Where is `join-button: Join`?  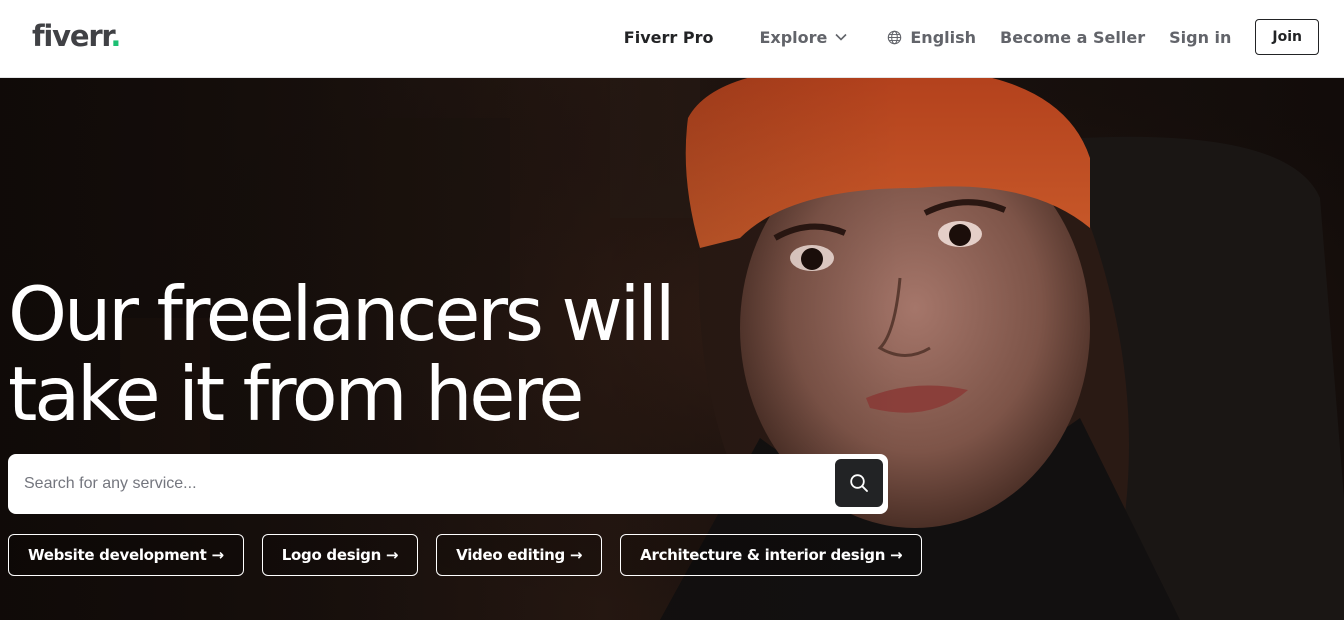 join-button: Join is located at coordinates (1287, 37).